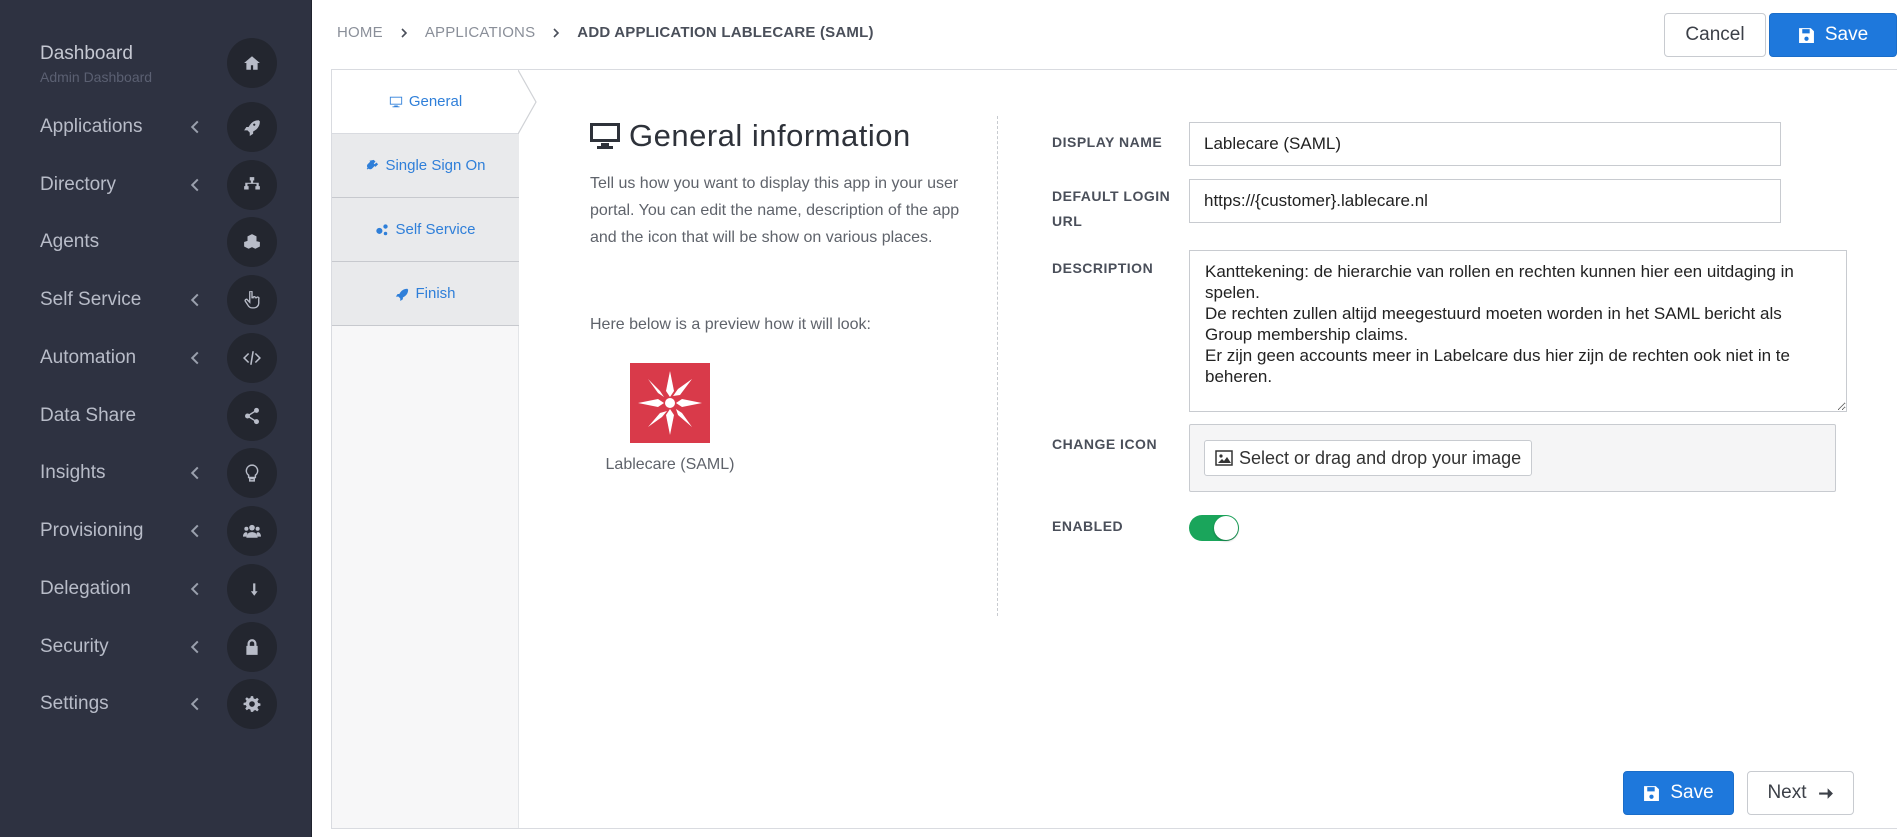  Describe the element at coordinates (1825, 793) in the screenshot. I see `arrow-right-icon` at that location.